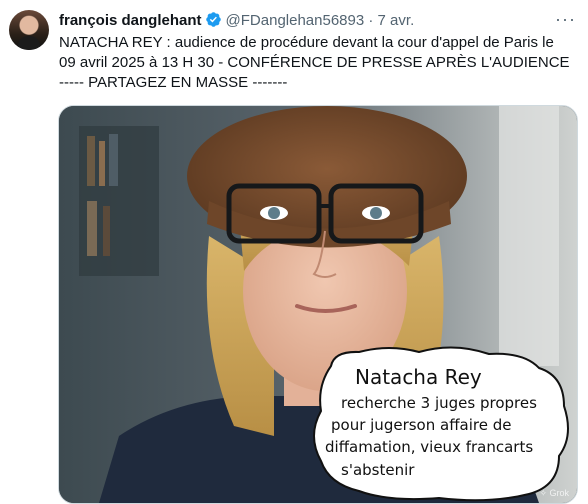 The width and height of the screenshot is (588, 504). What do you see at coordinates (29, 30) in the screenshot?
I see `author-avatar` at bounding box center [29, 30].